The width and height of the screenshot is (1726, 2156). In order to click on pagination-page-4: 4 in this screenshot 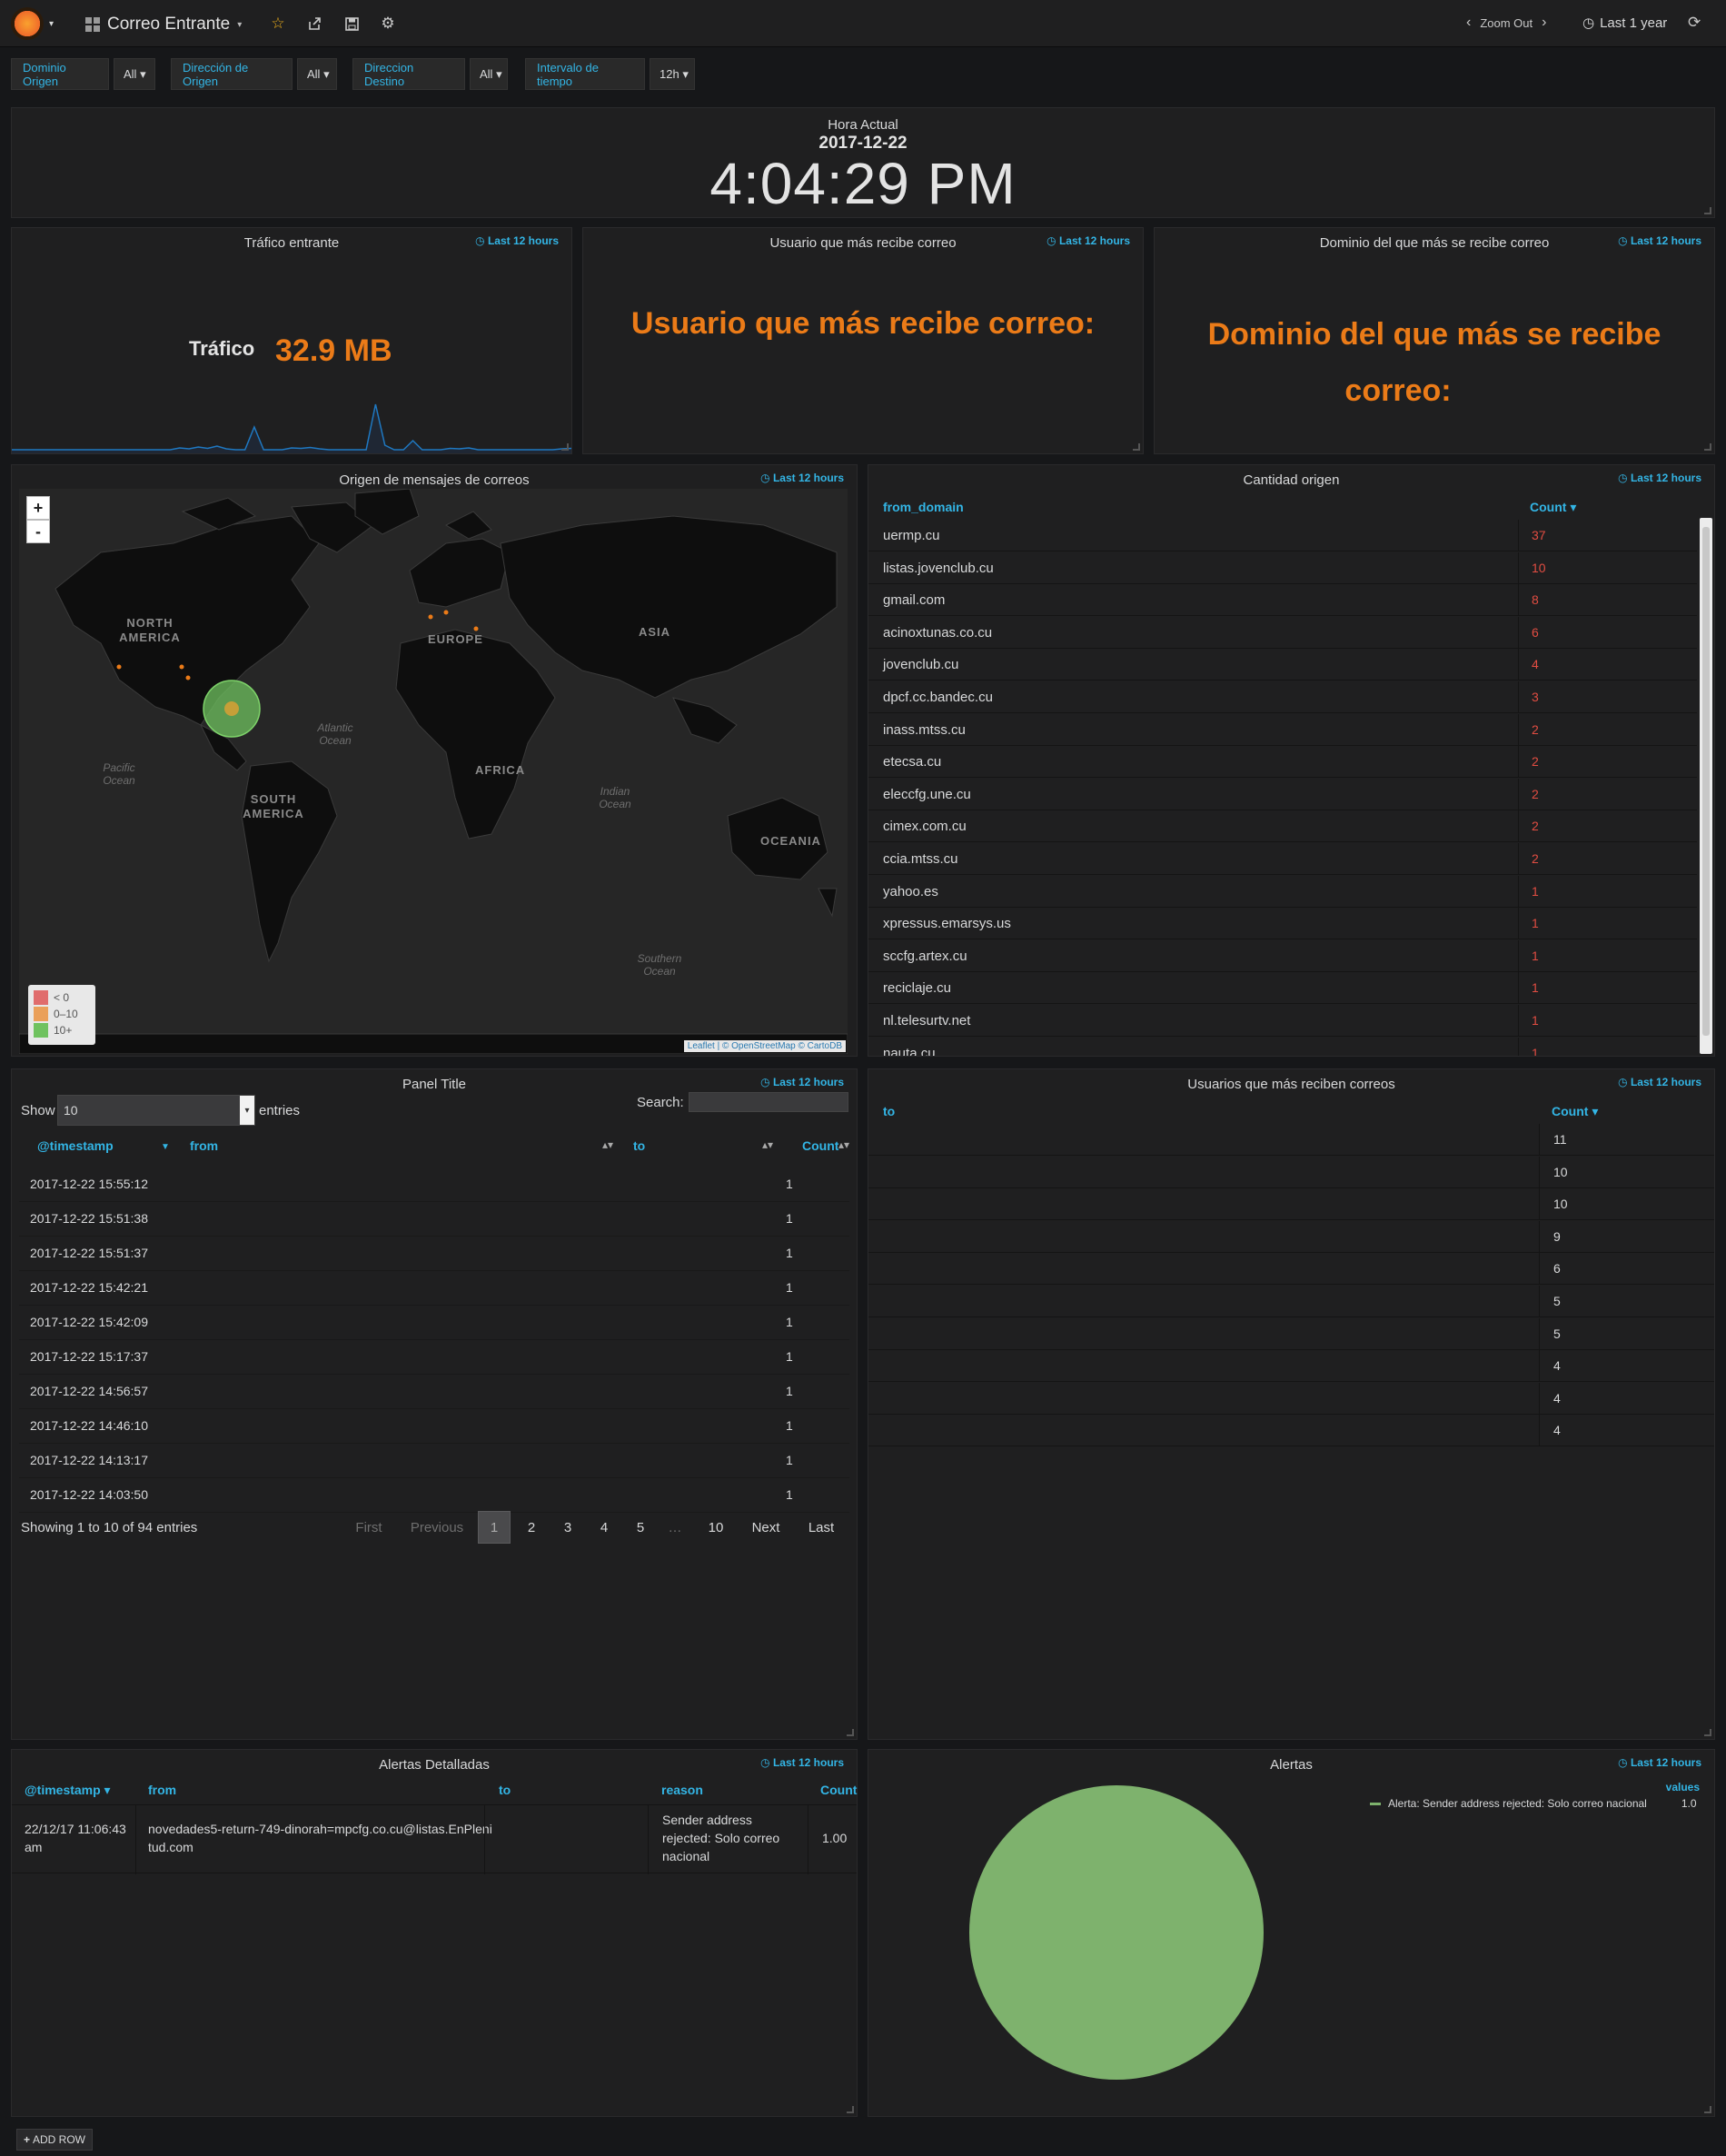, I will do `click(604, 1528)`.